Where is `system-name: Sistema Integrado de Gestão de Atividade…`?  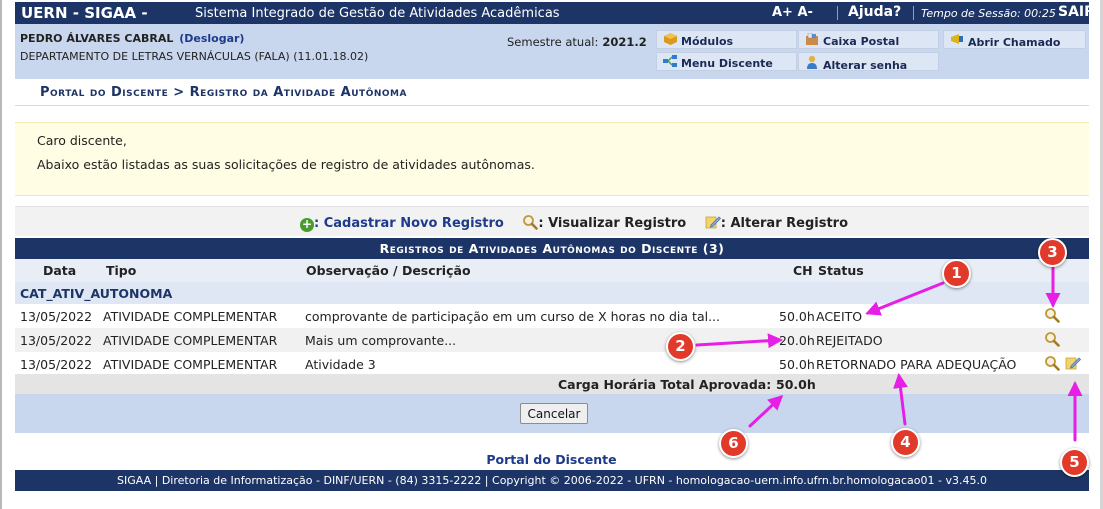 system-name: Sistema Integrado de Gestão de Atividade… is located at coordinates (377, 13).